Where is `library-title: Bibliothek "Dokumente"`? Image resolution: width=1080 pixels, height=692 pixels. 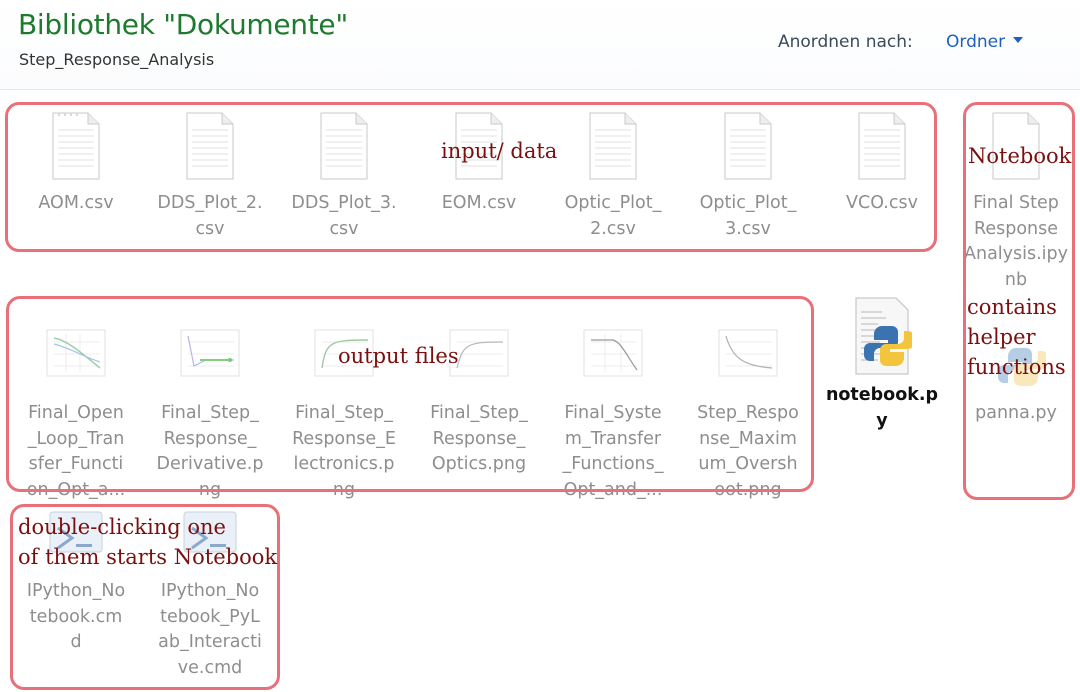
library-title: Bibliothek "Dokumente" is located at coordinates (183, 24).